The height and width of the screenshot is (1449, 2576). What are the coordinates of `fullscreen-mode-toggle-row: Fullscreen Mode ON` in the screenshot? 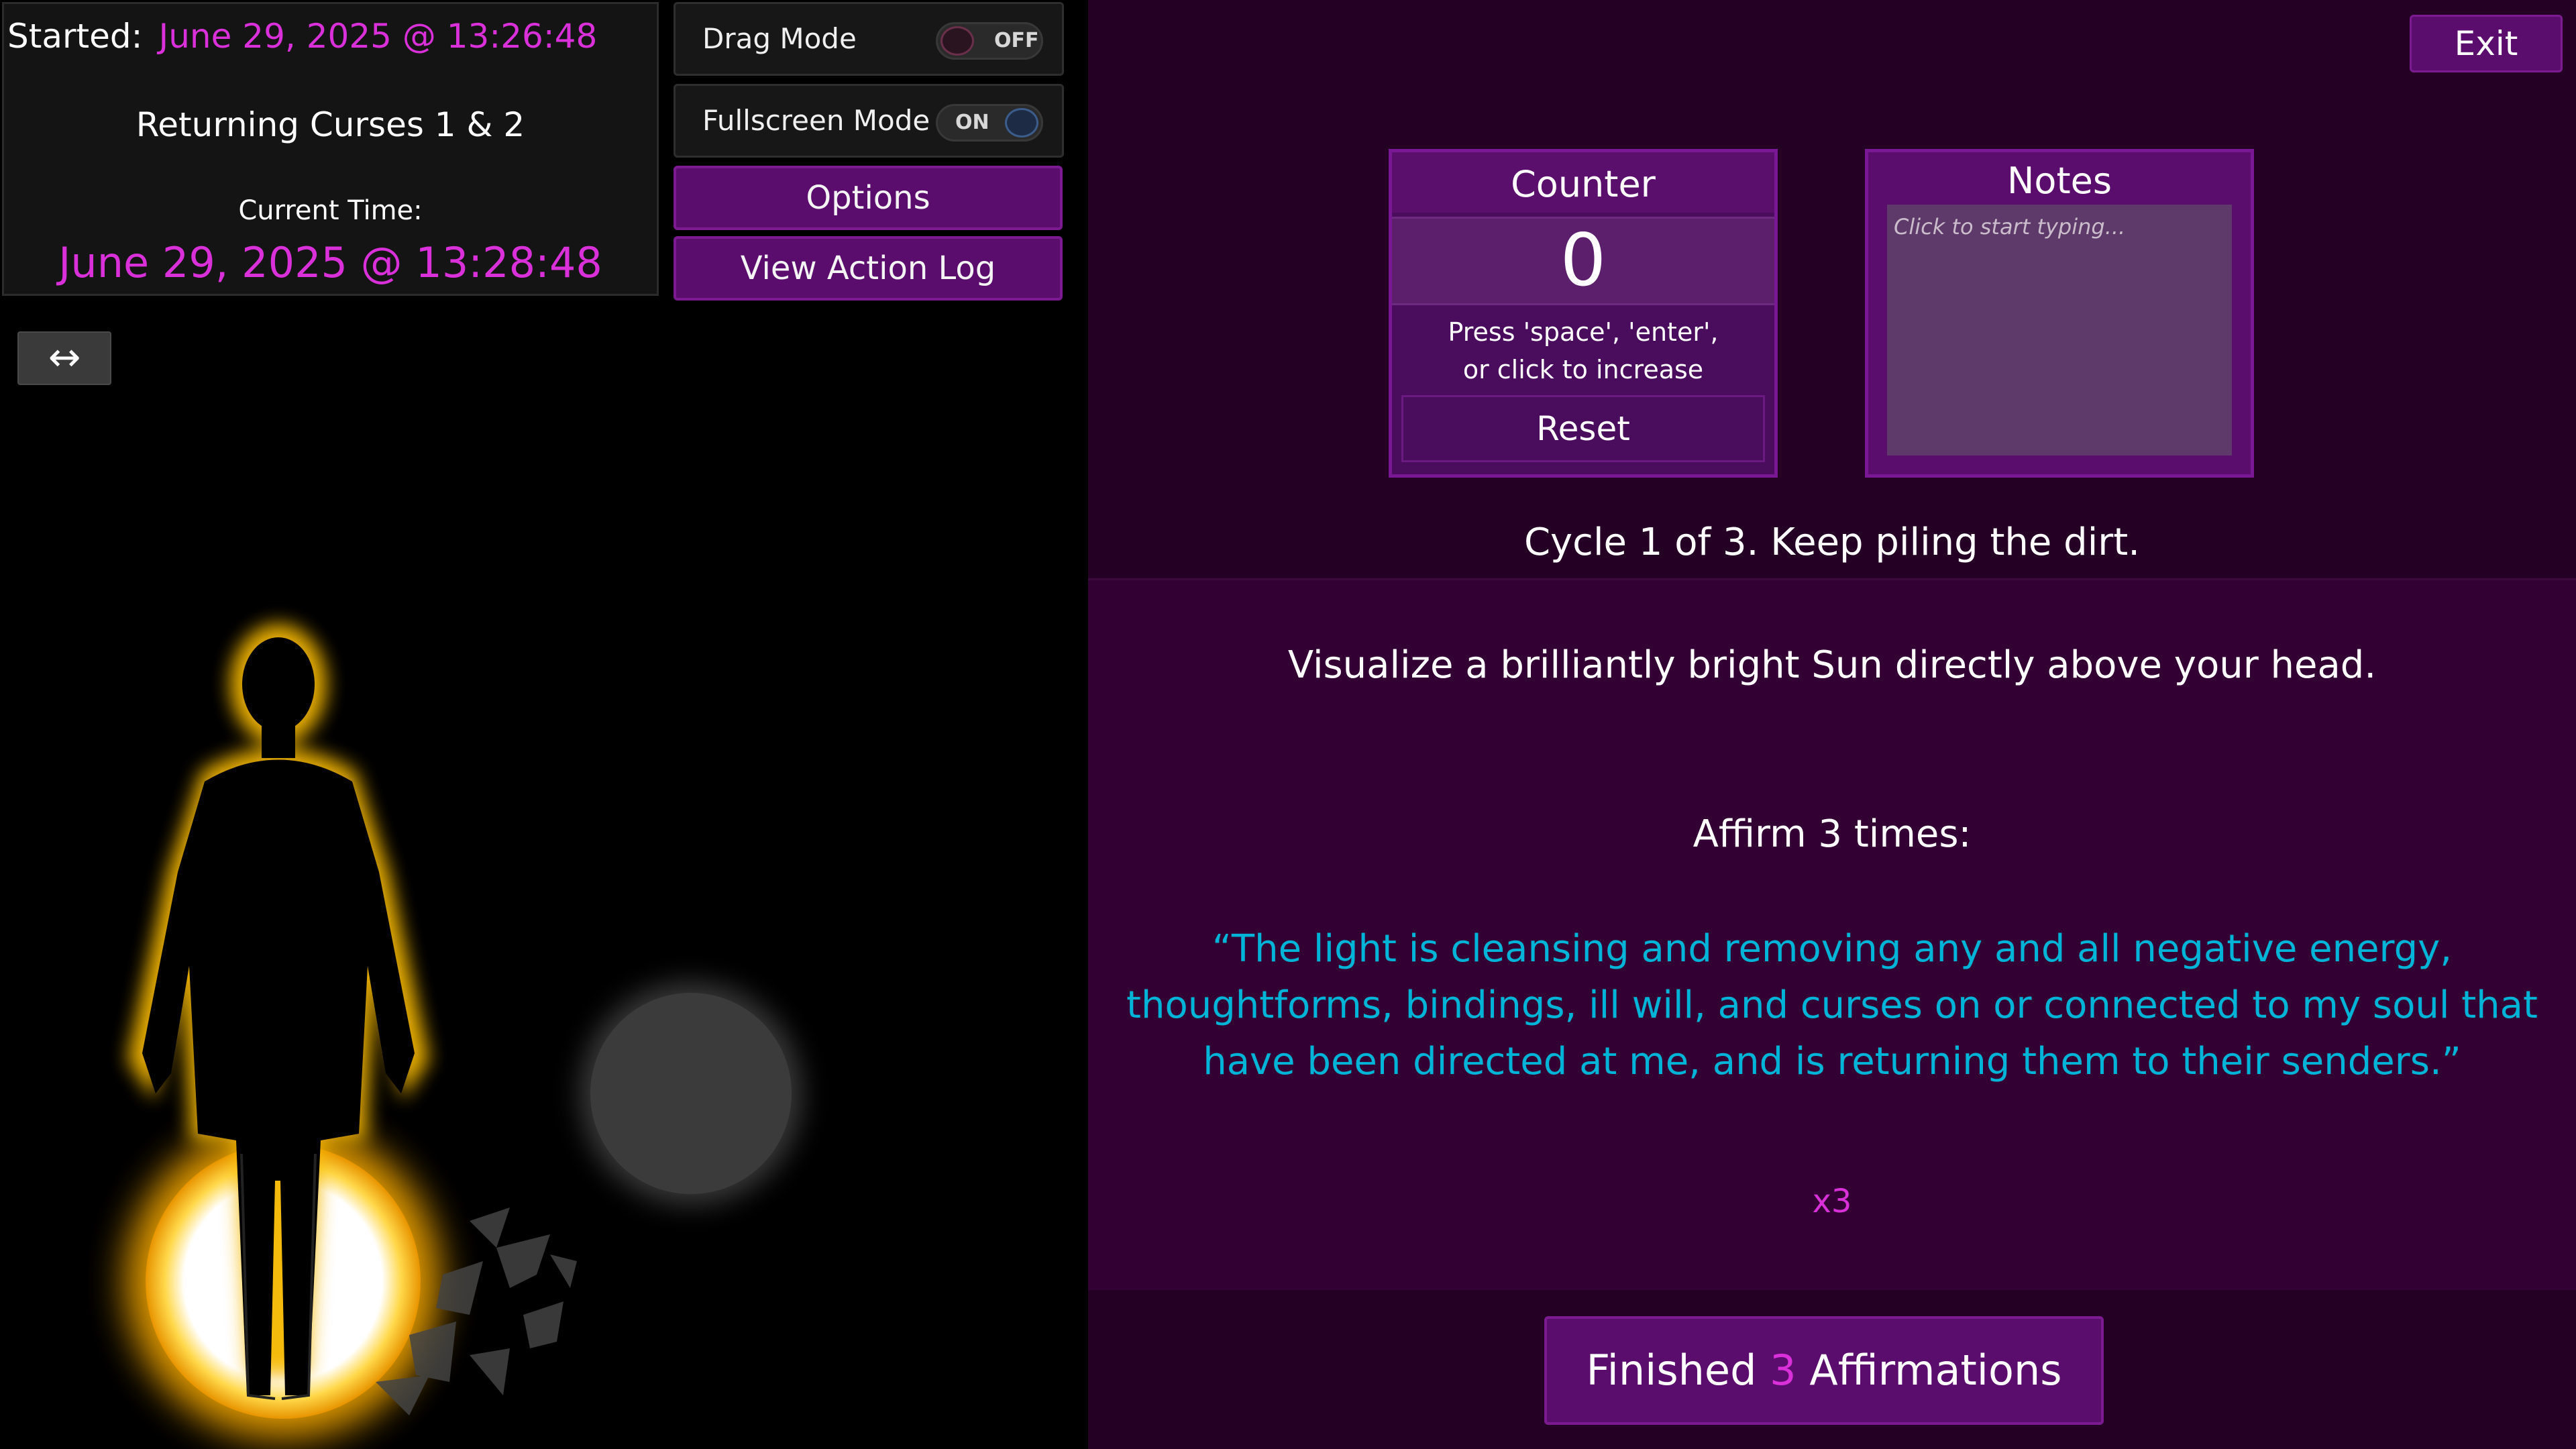 It's located at (869, 121).